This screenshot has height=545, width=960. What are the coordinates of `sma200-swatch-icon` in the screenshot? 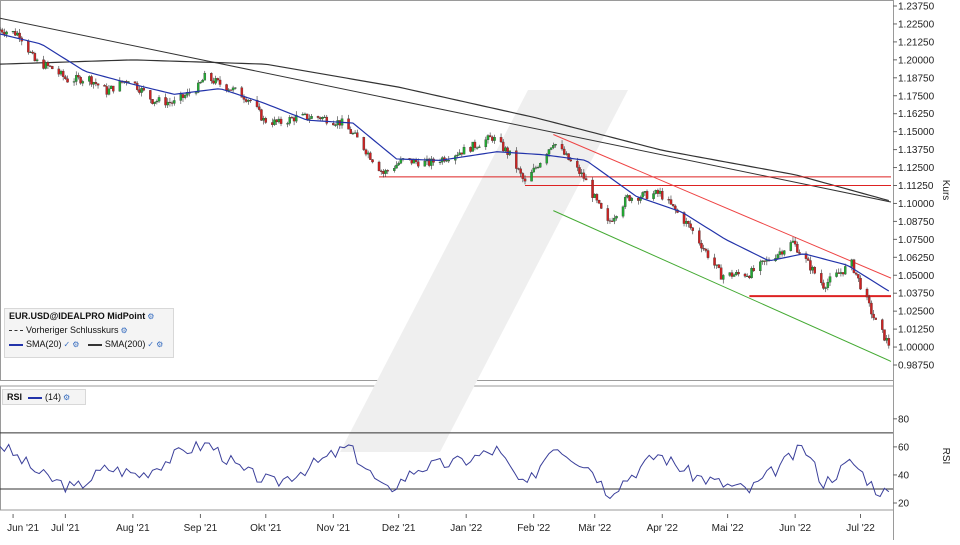 It's located at (94, 344).